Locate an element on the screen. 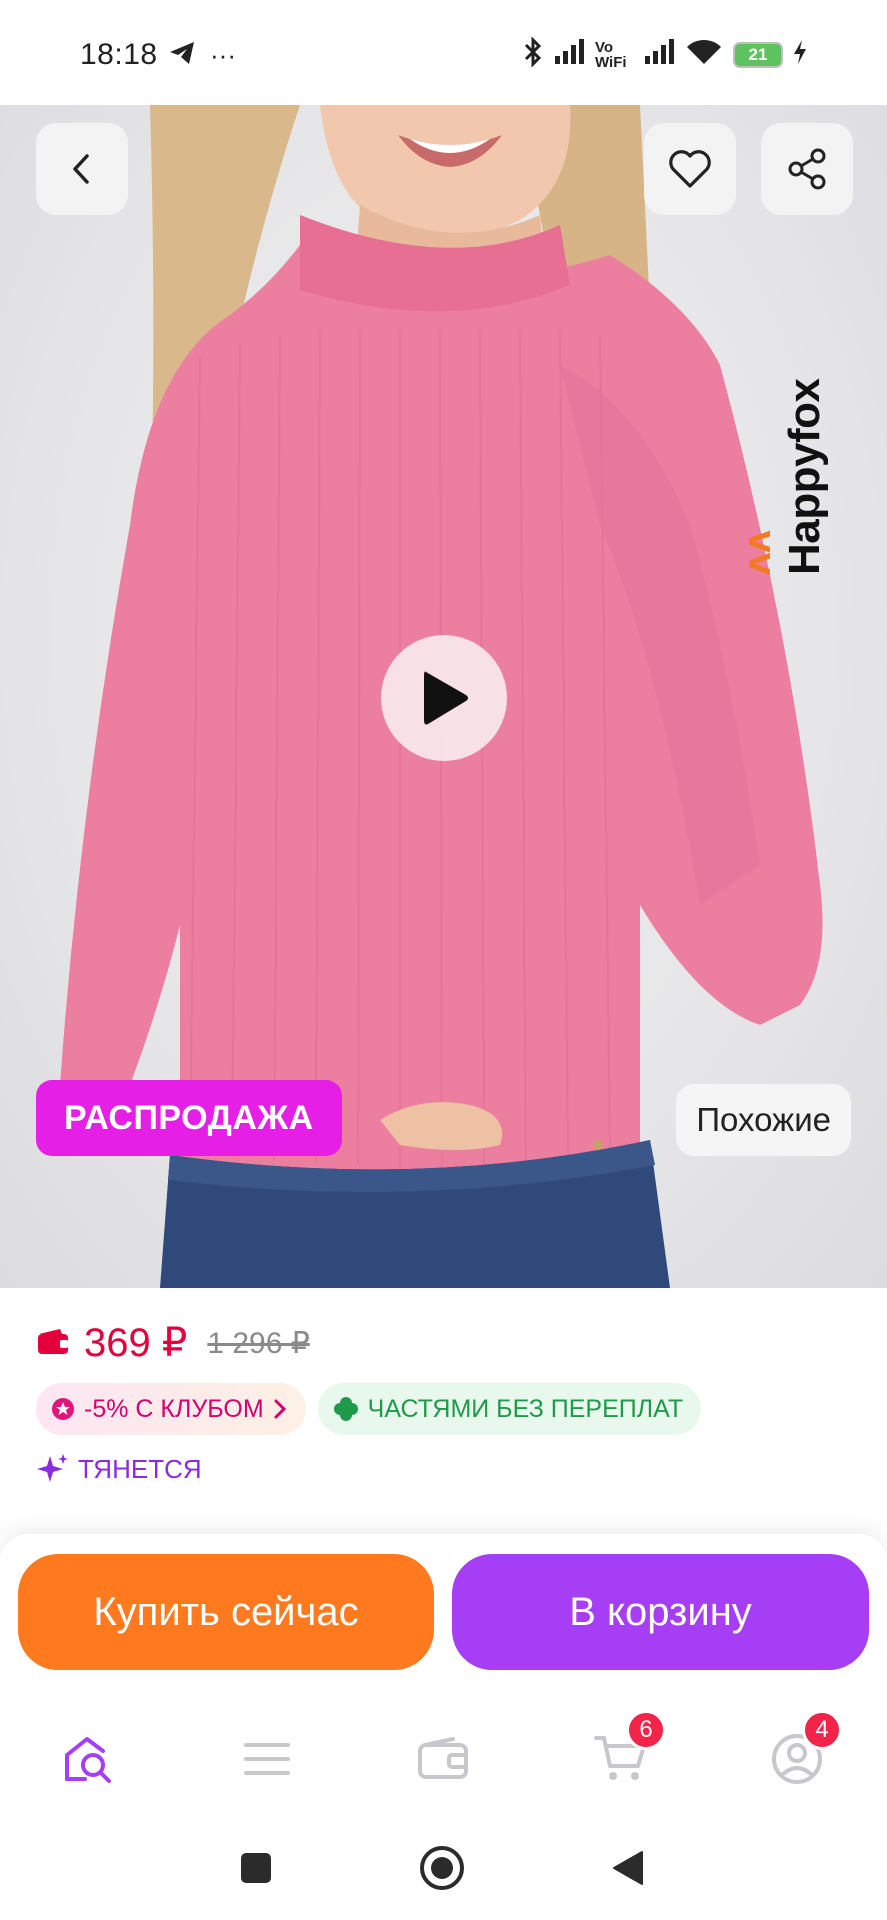 The width and height of the screenshot is (887, 1920). similar-products-button: Похожие is located at coordinates (763, 1120).